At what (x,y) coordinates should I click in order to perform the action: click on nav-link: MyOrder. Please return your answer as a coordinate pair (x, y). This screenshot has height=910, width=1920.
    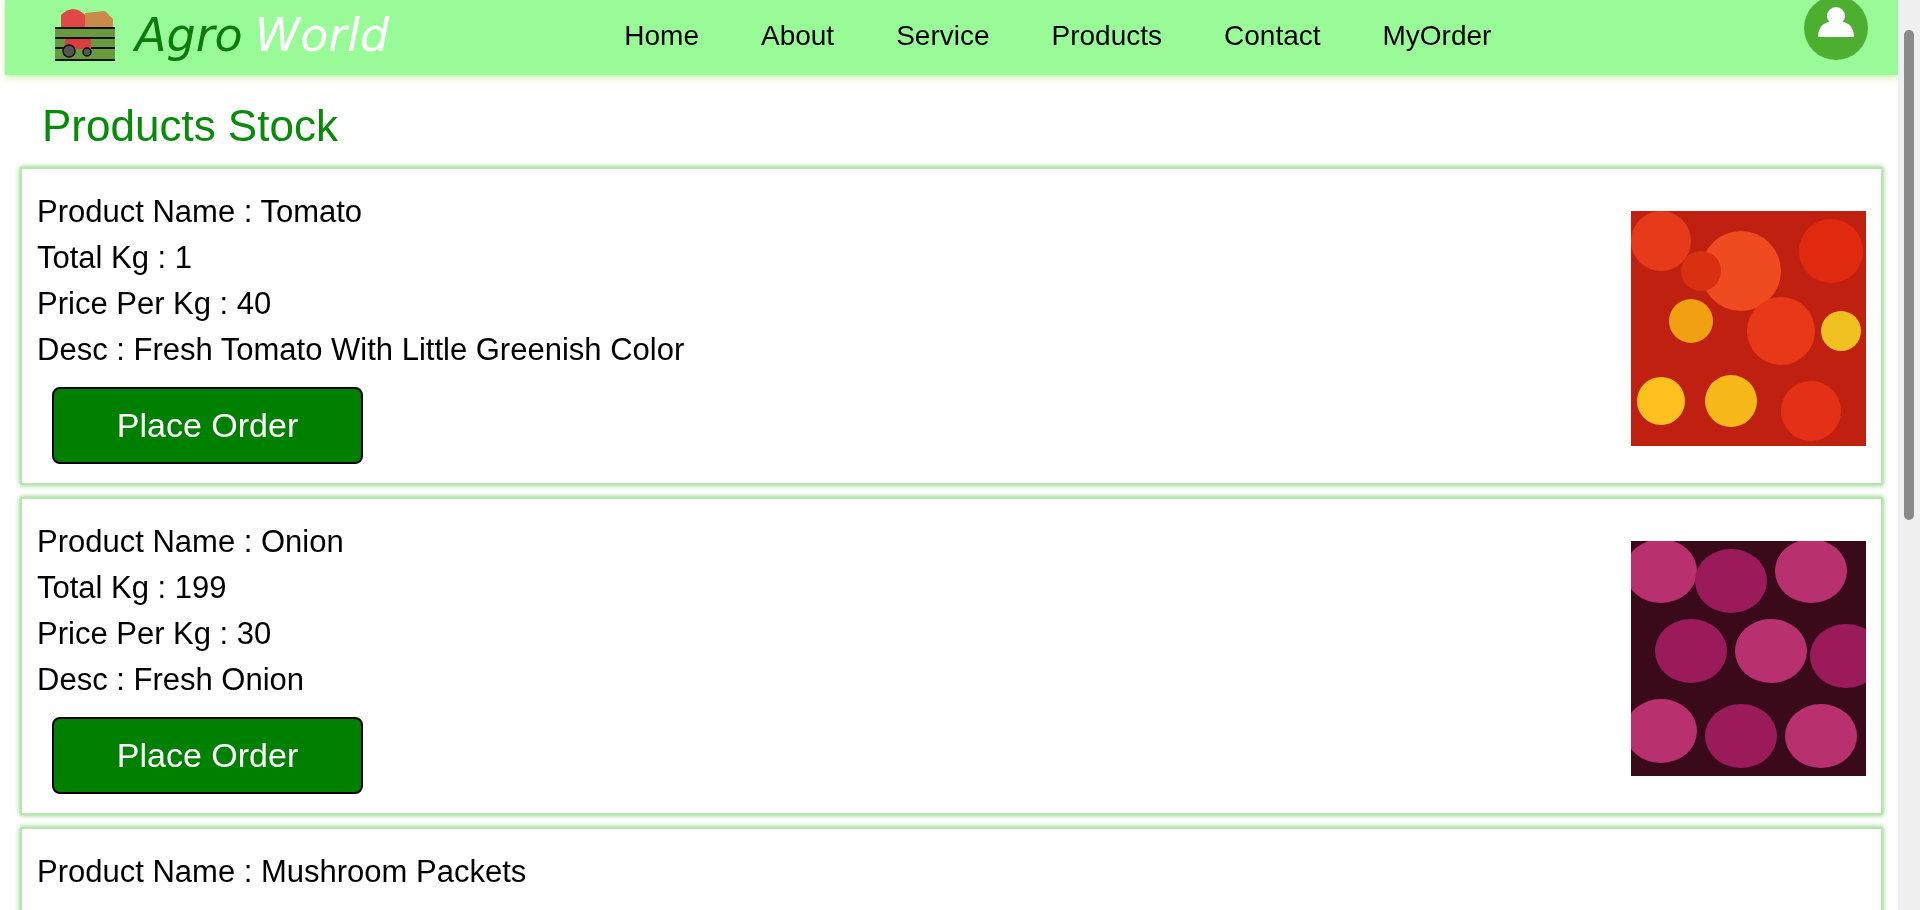
    Looking at the image, I should click on (1437, 35).